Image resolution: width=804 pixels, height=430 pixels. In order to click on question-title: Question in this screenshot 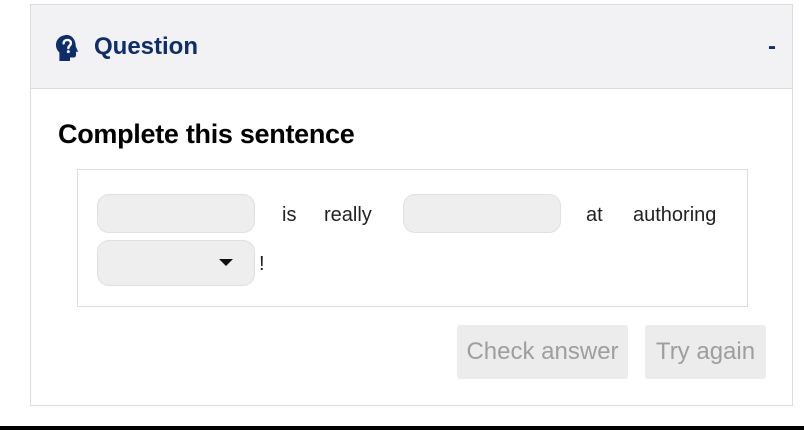, I will do `click(146, 46)`.